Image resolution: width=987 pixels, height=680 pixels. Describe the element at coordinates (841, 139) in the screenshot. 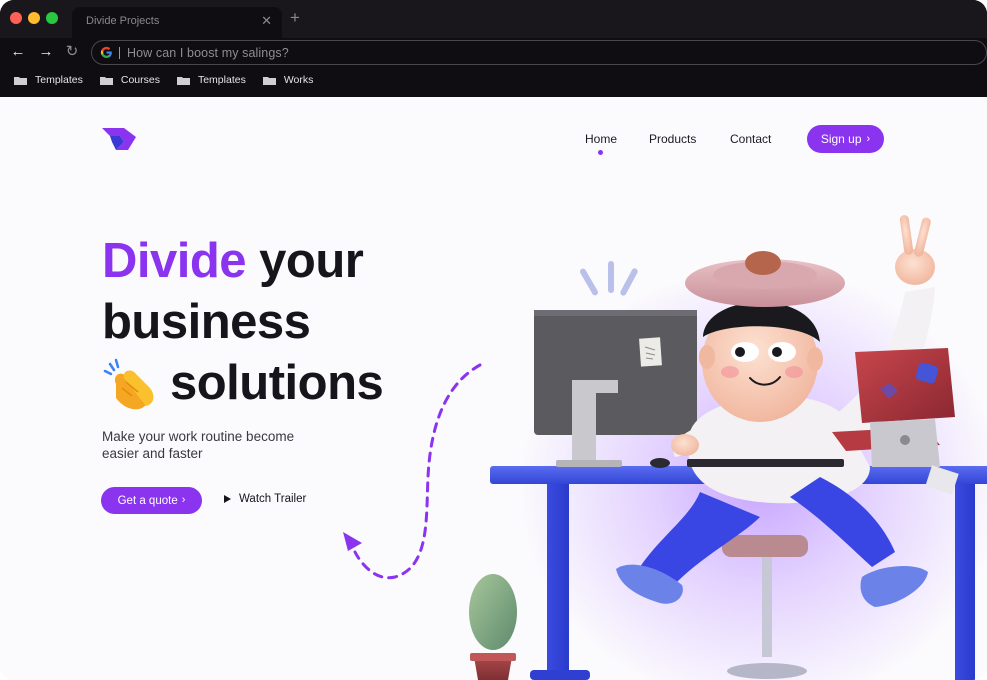

I see `sign-up-label: Sign up` at that location.